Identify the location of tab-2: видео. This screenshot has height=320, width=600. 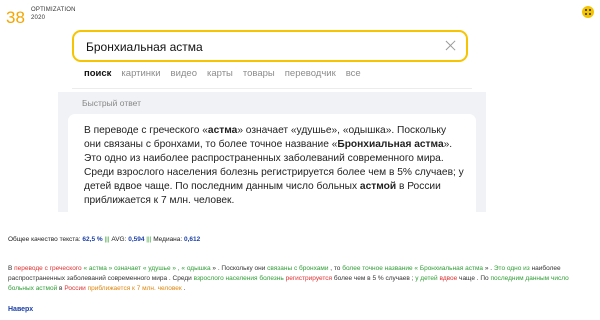
(184, 73).